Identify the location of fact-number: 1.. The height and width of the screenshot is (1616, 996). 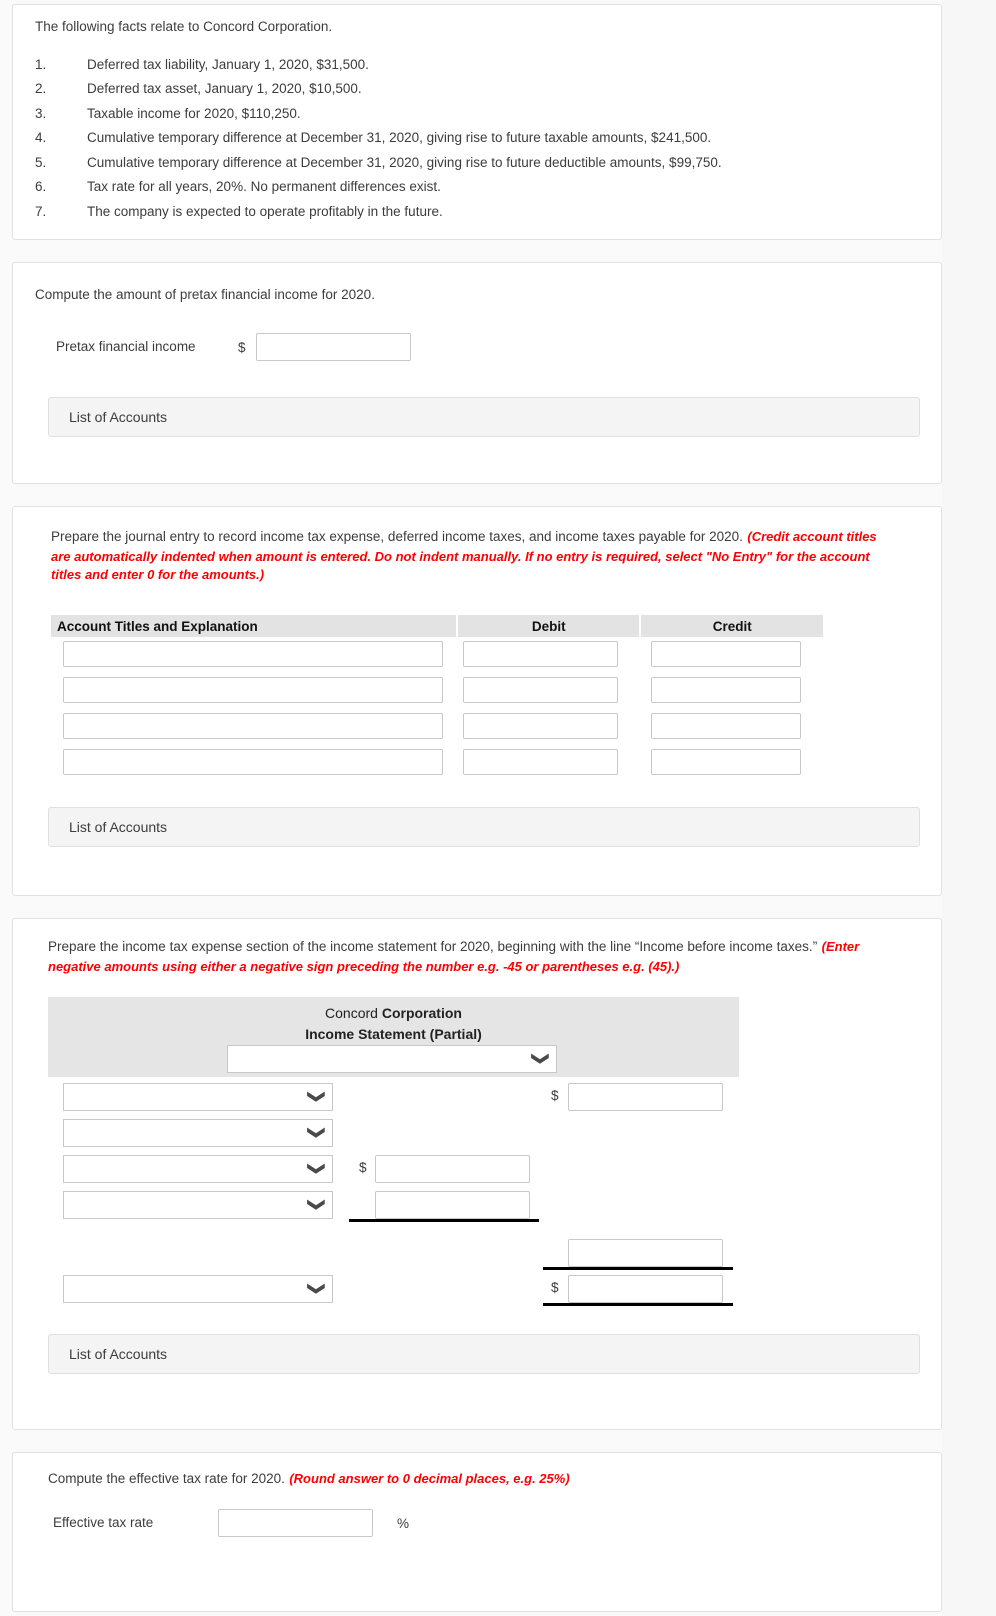
(41, 64).